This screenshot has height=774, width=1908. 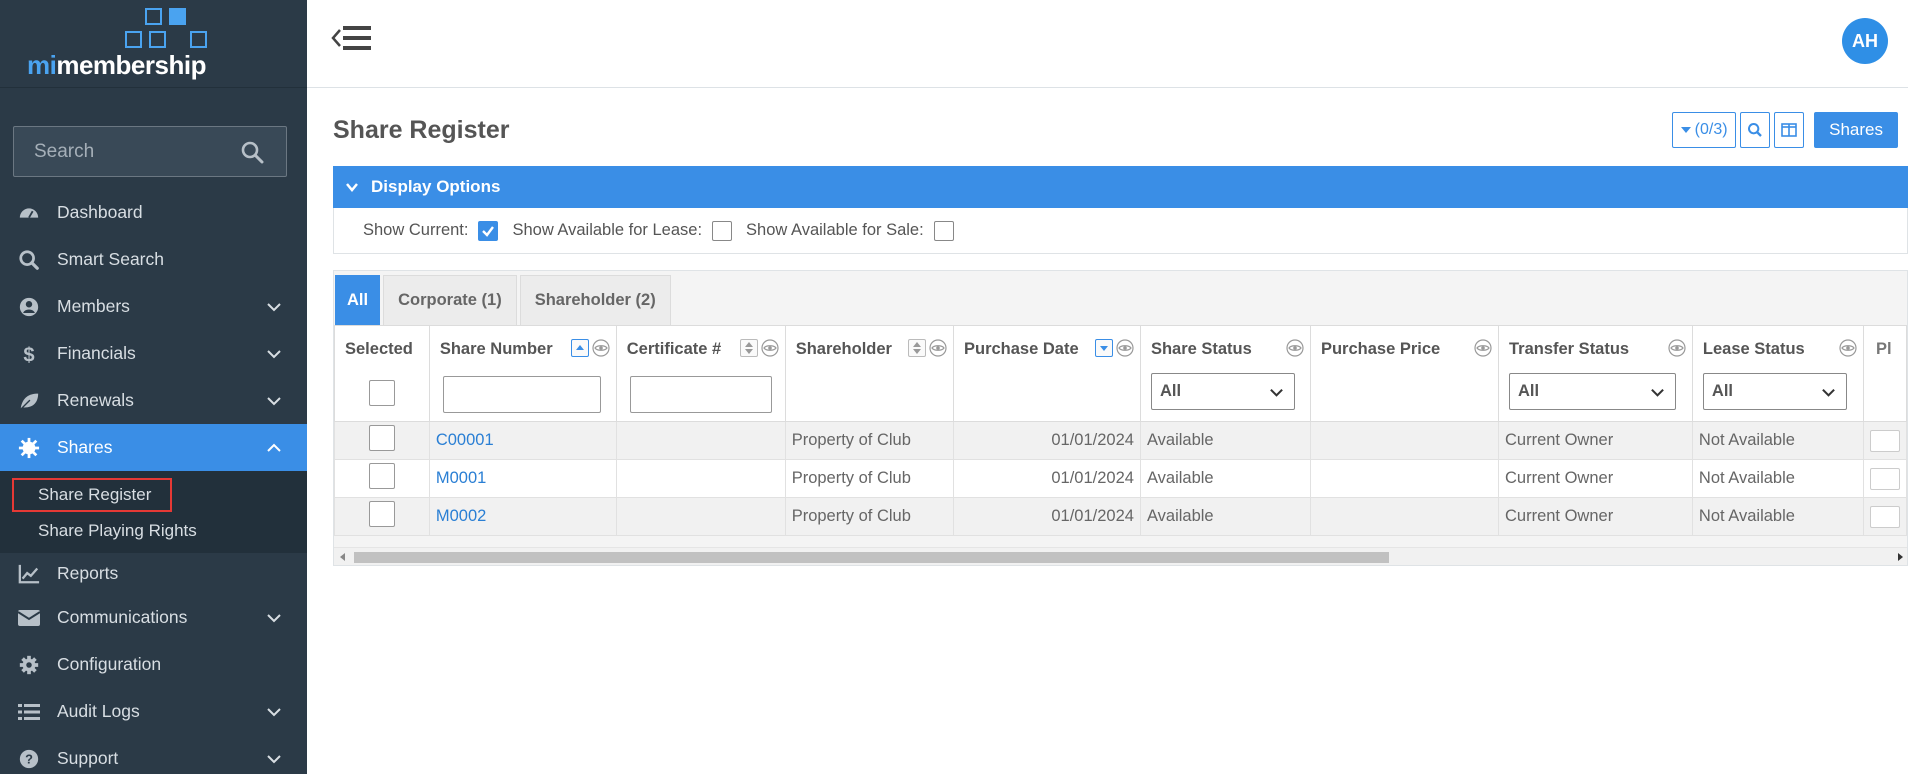 What do you see at coordinates (579, 348) in the screenshot?
I see `sort-asc-icon` at bounding box center [579, 348].